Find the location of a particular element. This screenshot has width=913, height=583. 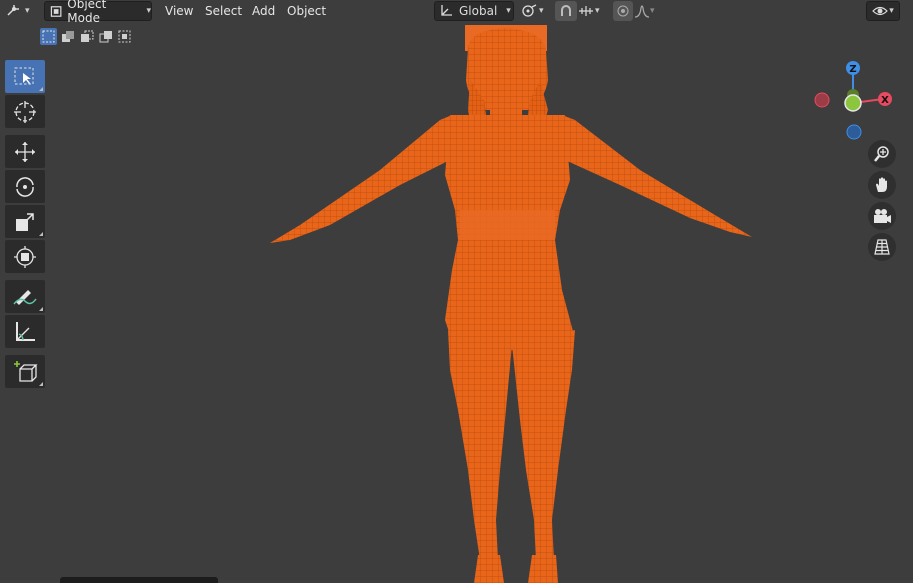

select-intersect-button is located at coordinates (124, 36).